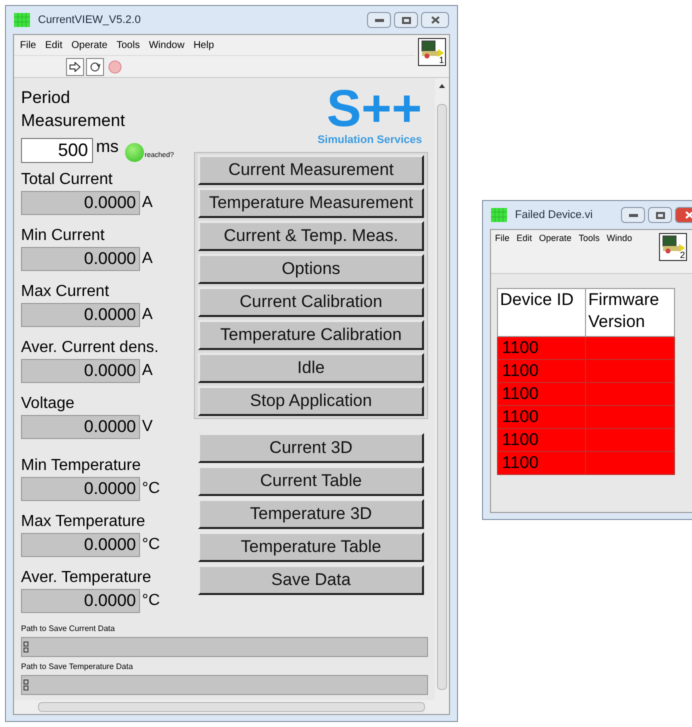 The image size is (692, 727). Describe the element at coordinates (83, 522) in the screenshot. I see `readout-label: Max Temperature` at that location.